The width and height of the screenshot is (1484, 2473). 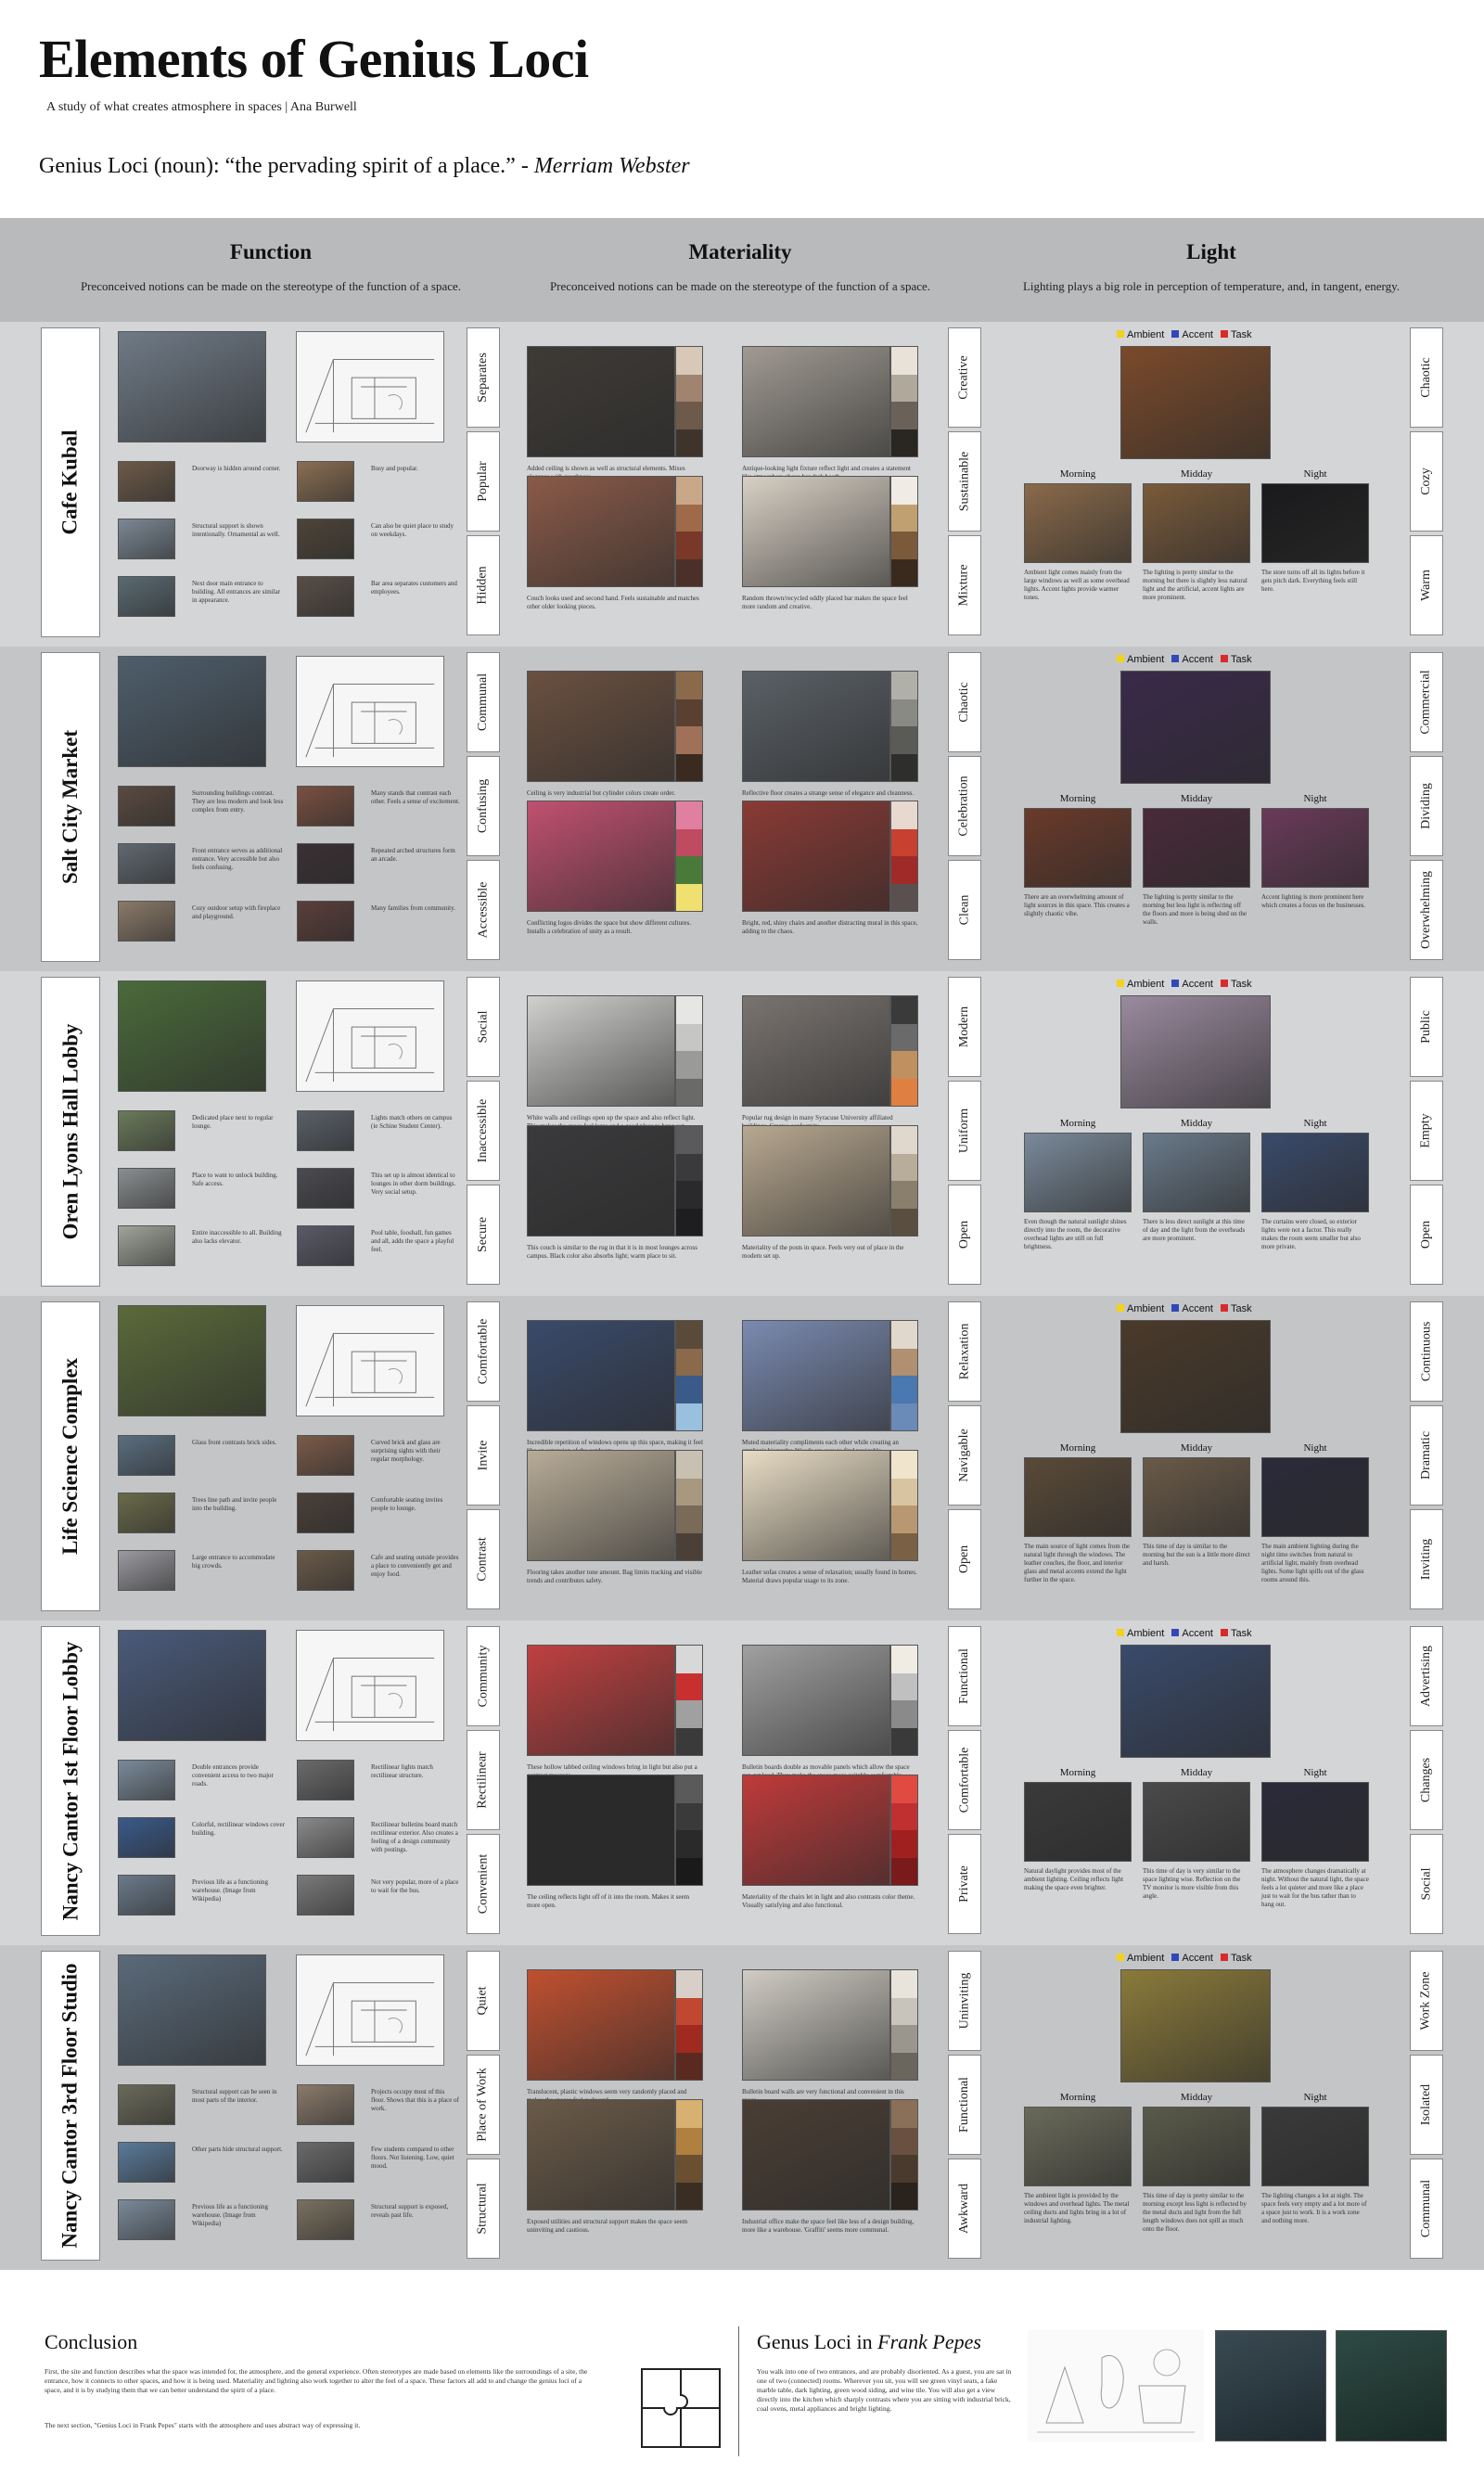 I want to click on accent-swatch, so click(x=1175, y=1632).